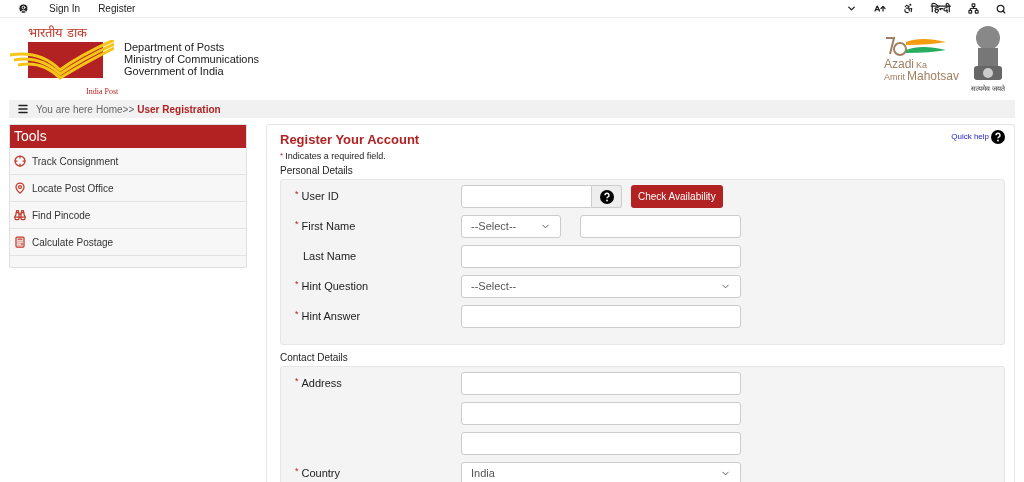  What do you see at coordinates (20, 161) in the screenshot?
I see `target-icon` at bounding box center [20, 161].